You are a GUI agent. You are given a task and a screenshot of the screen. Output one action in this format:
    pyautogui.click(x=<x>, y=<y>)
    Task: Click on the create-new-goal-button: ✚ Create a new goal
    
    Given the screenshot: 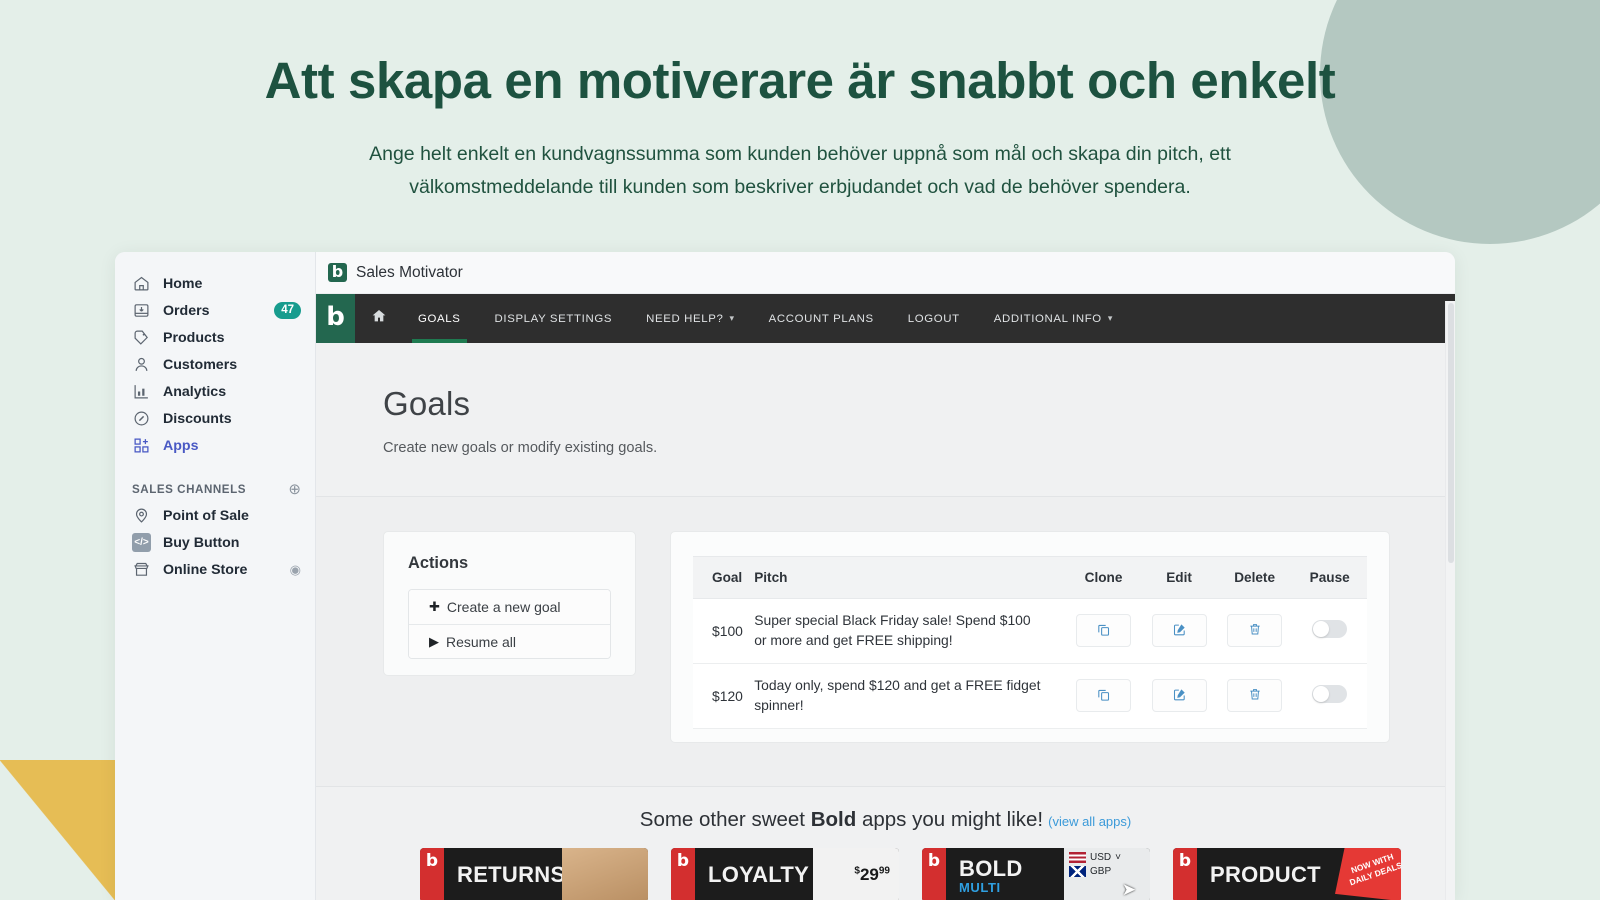 What is the action you would take?
    pyautogui.click(x=509, y=607)
    